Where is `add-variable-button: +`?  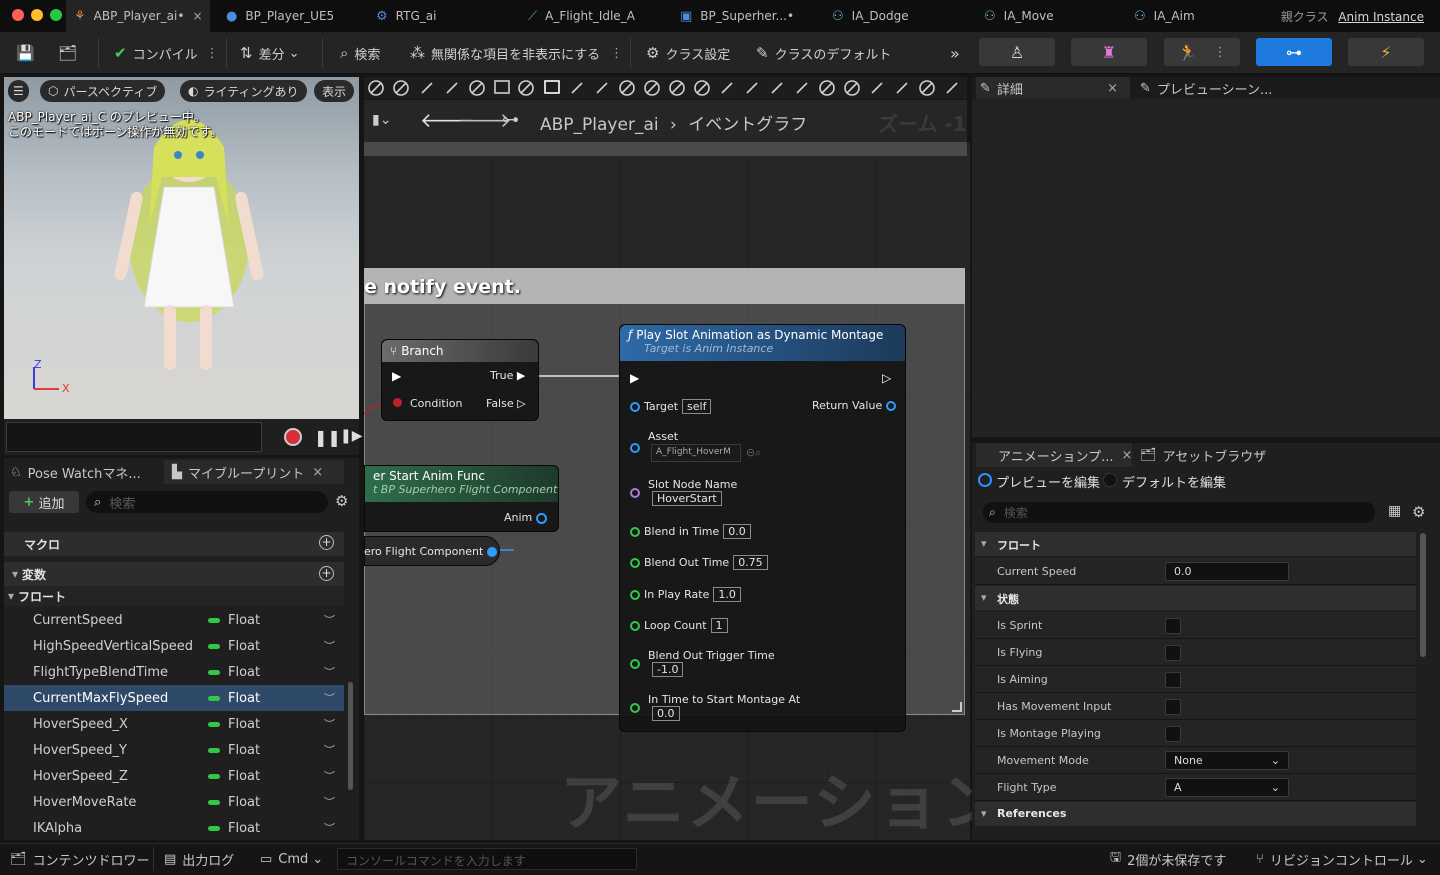 add-variable-button: + is located at coordinates (326, 573).